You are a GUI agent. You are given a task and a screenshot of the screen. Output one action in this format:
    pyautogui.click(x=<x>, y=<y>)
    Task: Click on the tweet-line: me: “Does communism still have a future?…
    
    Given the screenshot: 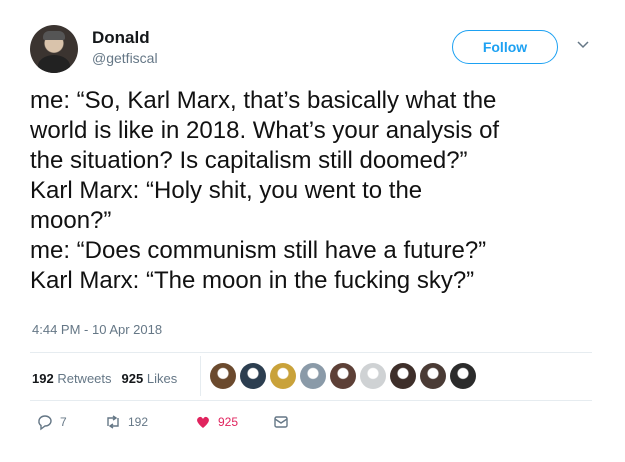 What is the action you would take?
    pyautogui.click(x=258, y=250)
    